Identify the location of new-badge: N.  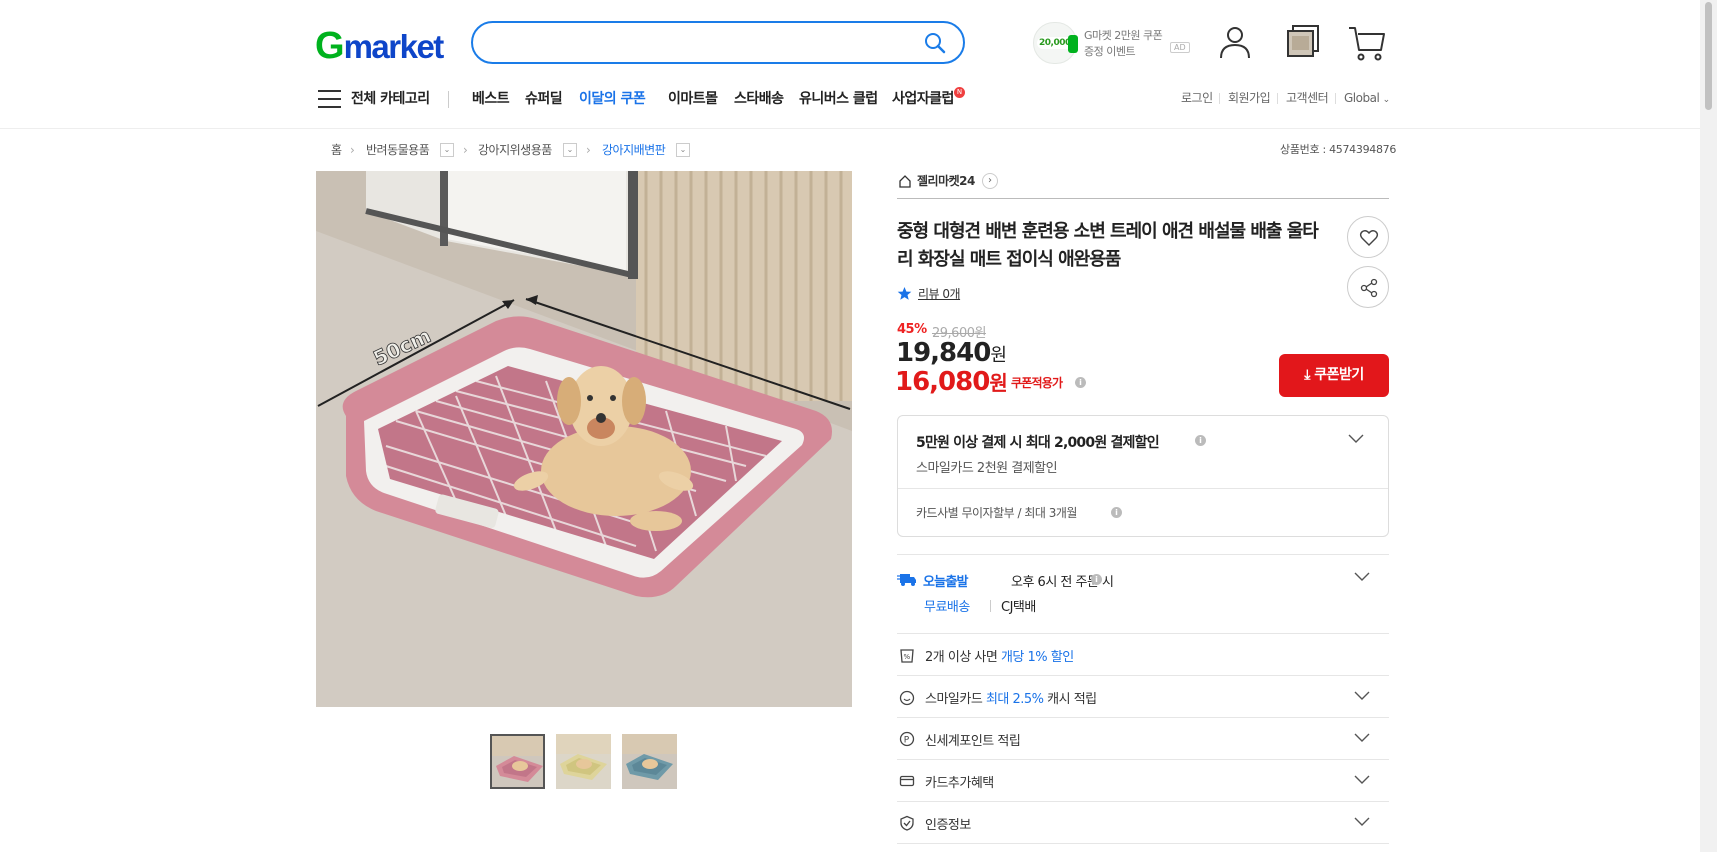
(959, 92).